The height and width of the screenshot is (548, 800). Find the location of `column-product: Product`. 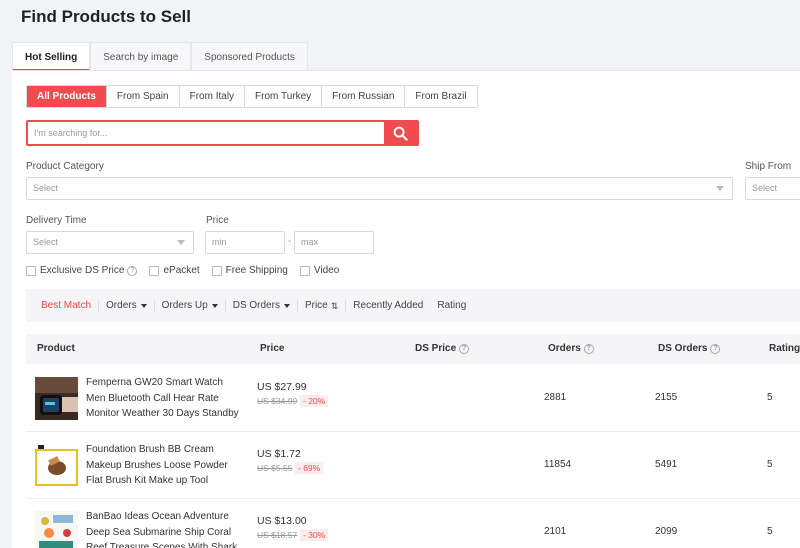

column-product: Product is located at coordinates (56, 348).